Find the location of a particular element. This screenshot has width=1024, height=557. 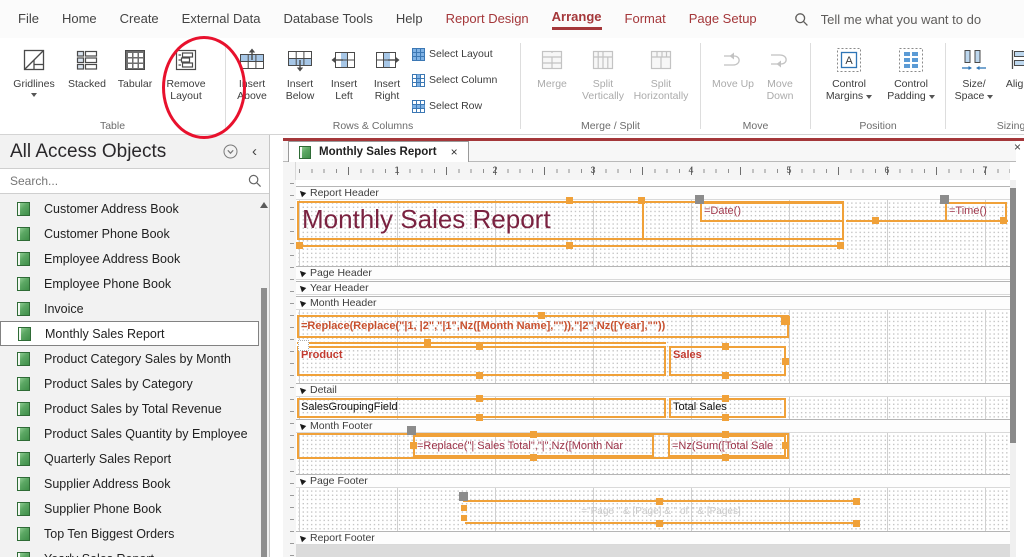

tell-me-input is located at coordinates (921, 19).